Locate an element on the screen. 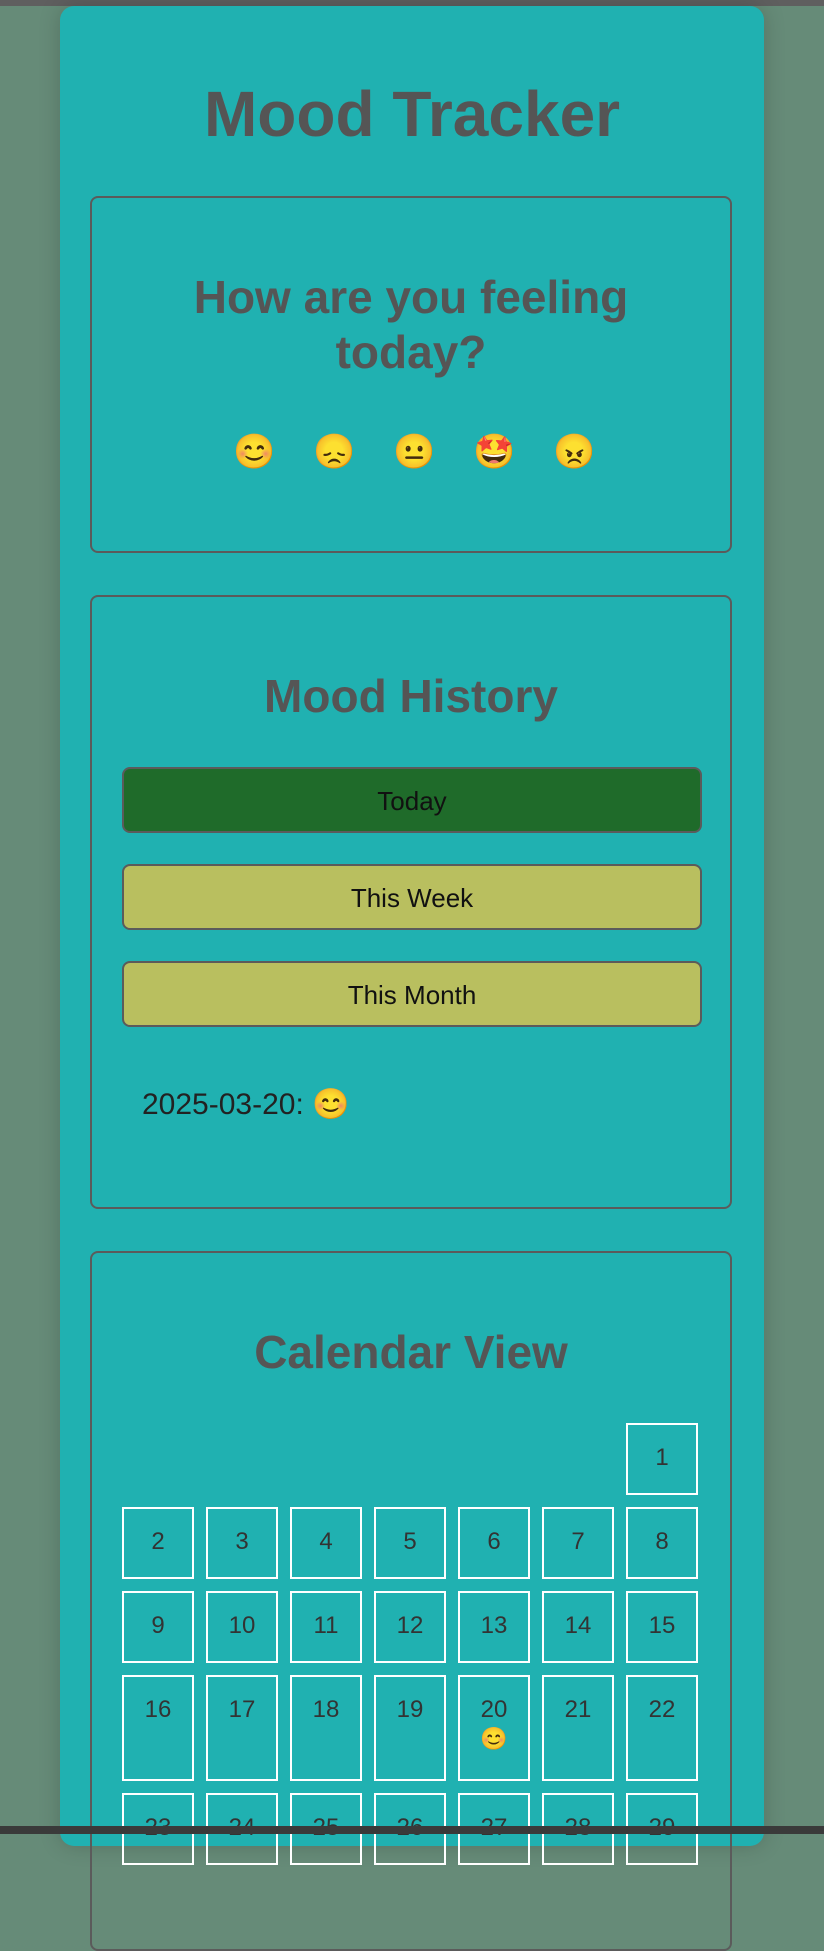 The width and height of the screenshot is (824, 1951). calendar-day-number: 6 is located at coordinates (494, 1533).